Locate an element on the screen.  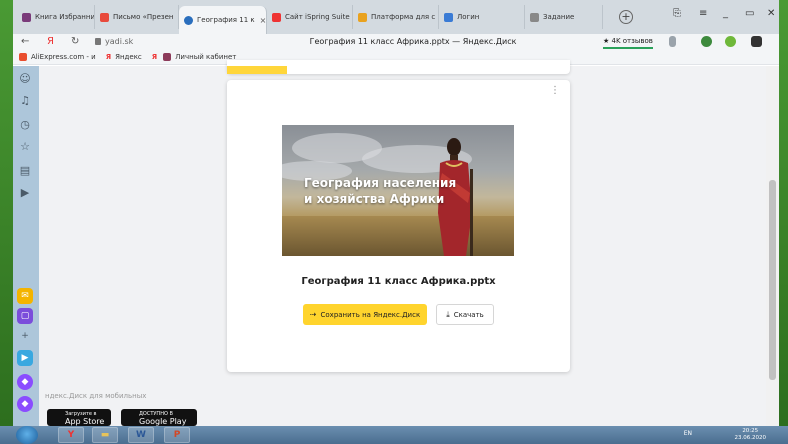
taskbar-word: W is located at coordinates (141, 435).